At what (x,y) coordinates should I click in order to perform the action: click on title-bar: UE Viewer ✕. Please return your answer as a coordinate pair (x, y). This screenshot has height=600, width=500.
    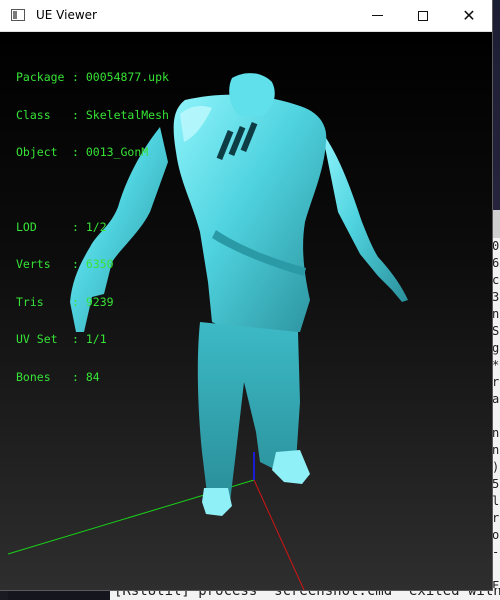
    Looking at the image, I should click on (246, 16).